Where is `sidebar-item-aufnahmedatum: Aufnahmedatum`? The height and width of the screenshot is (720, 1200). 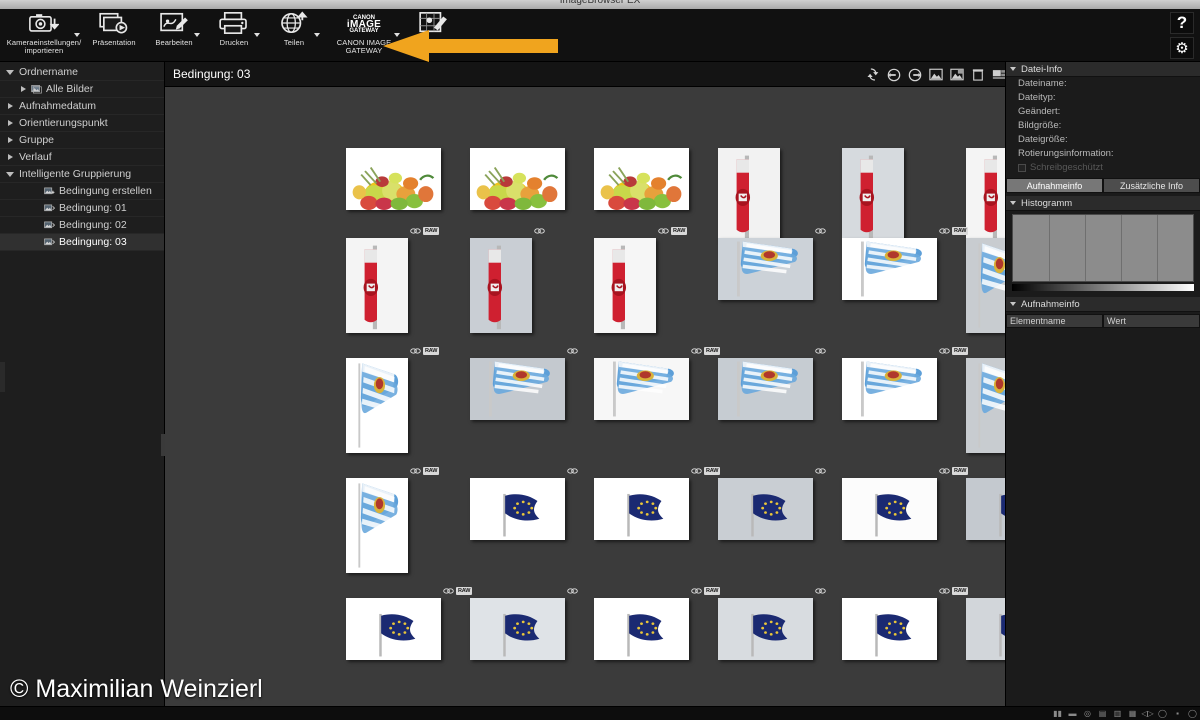
sidebar-item-aufnahmedatum: Aufnahmedatum is located at coordinates (82, 106).